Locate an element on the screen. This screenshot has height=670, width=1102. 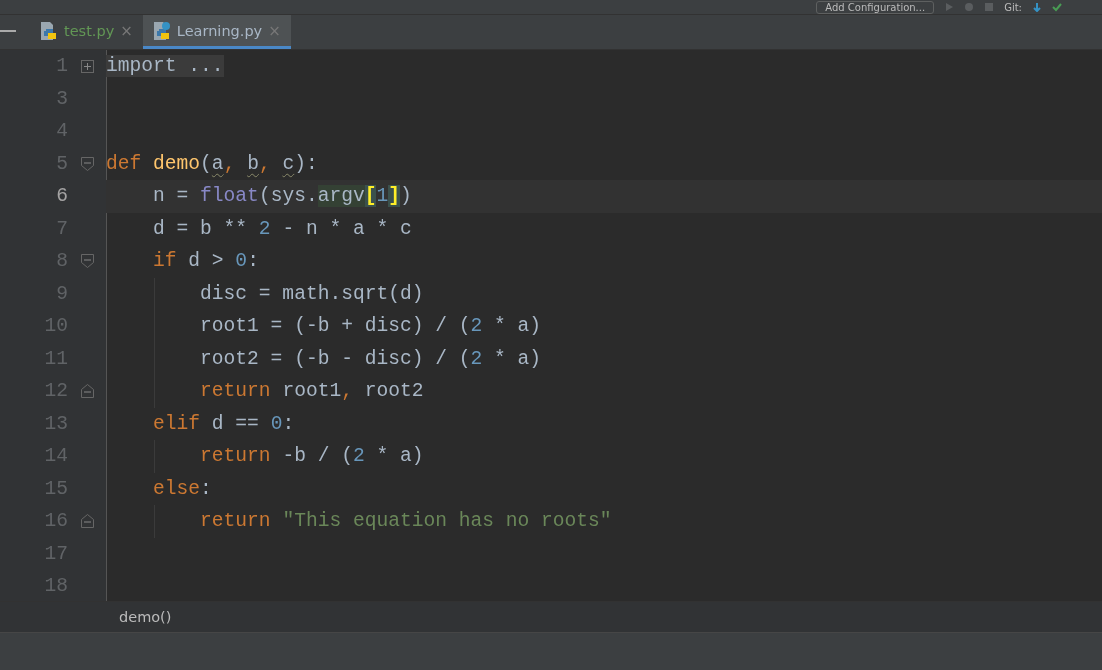
code-line: root2 = (-b - disc) / (2 * a) is located at coordinates (370, 358).